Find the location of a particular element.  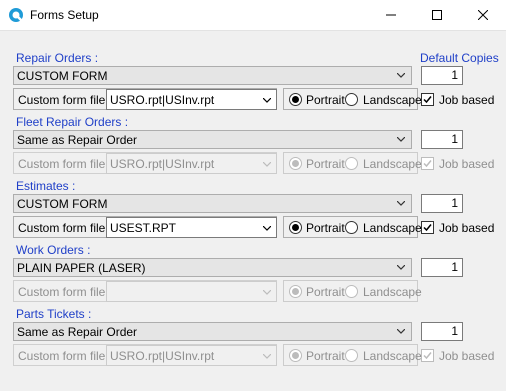

custom-form-file-value: USEST.RPT is located at coordinates (143, 228).